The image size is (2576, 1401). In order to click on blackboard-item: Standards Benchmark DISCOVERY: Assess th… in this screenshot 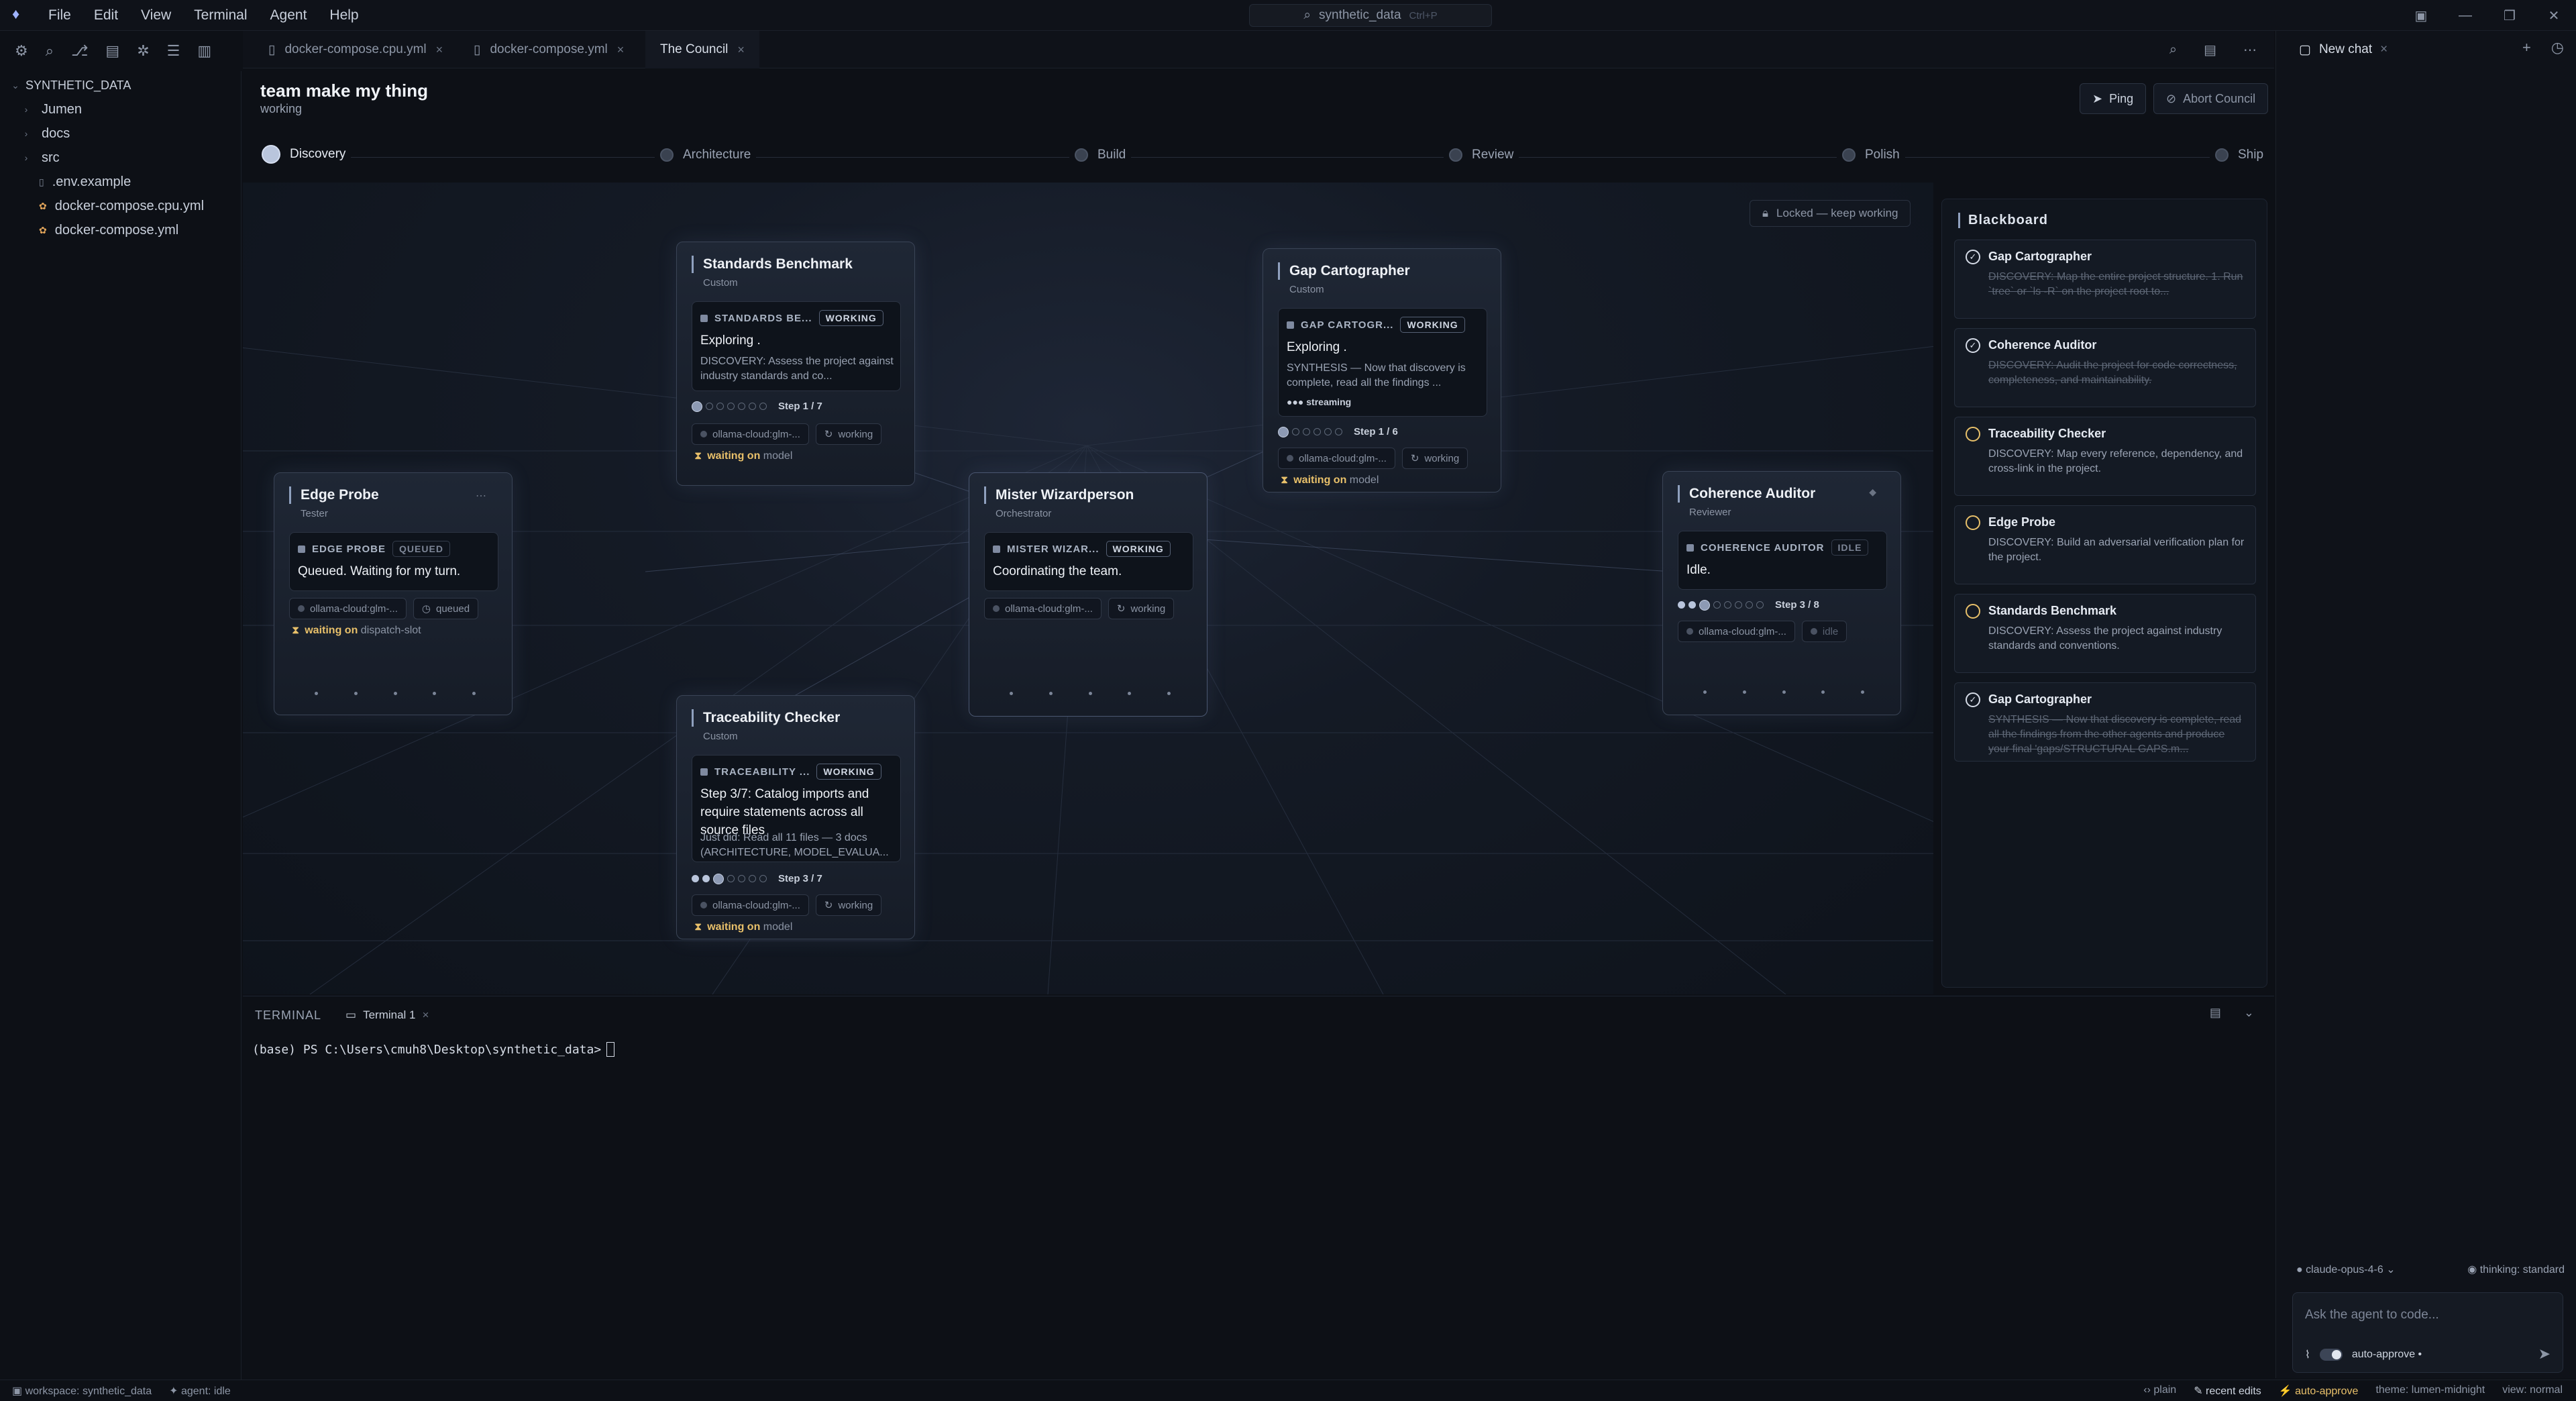, I will do `click(2105, 634)`.